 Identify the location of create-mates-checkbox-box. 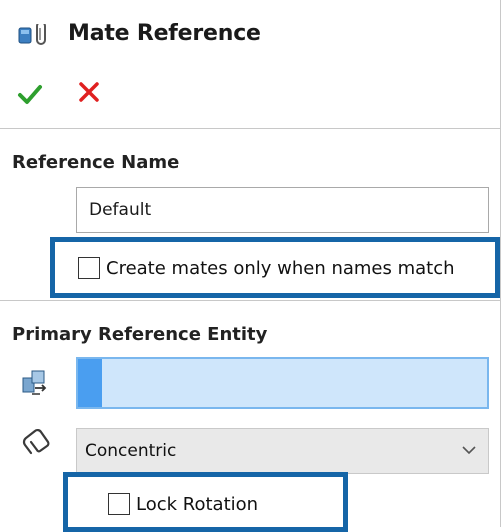
(89, 268).